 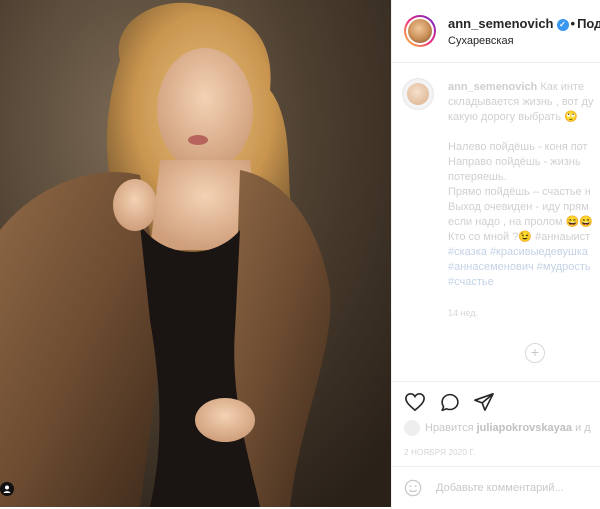 I want to click on comment-input, so click(x=516, y=488).